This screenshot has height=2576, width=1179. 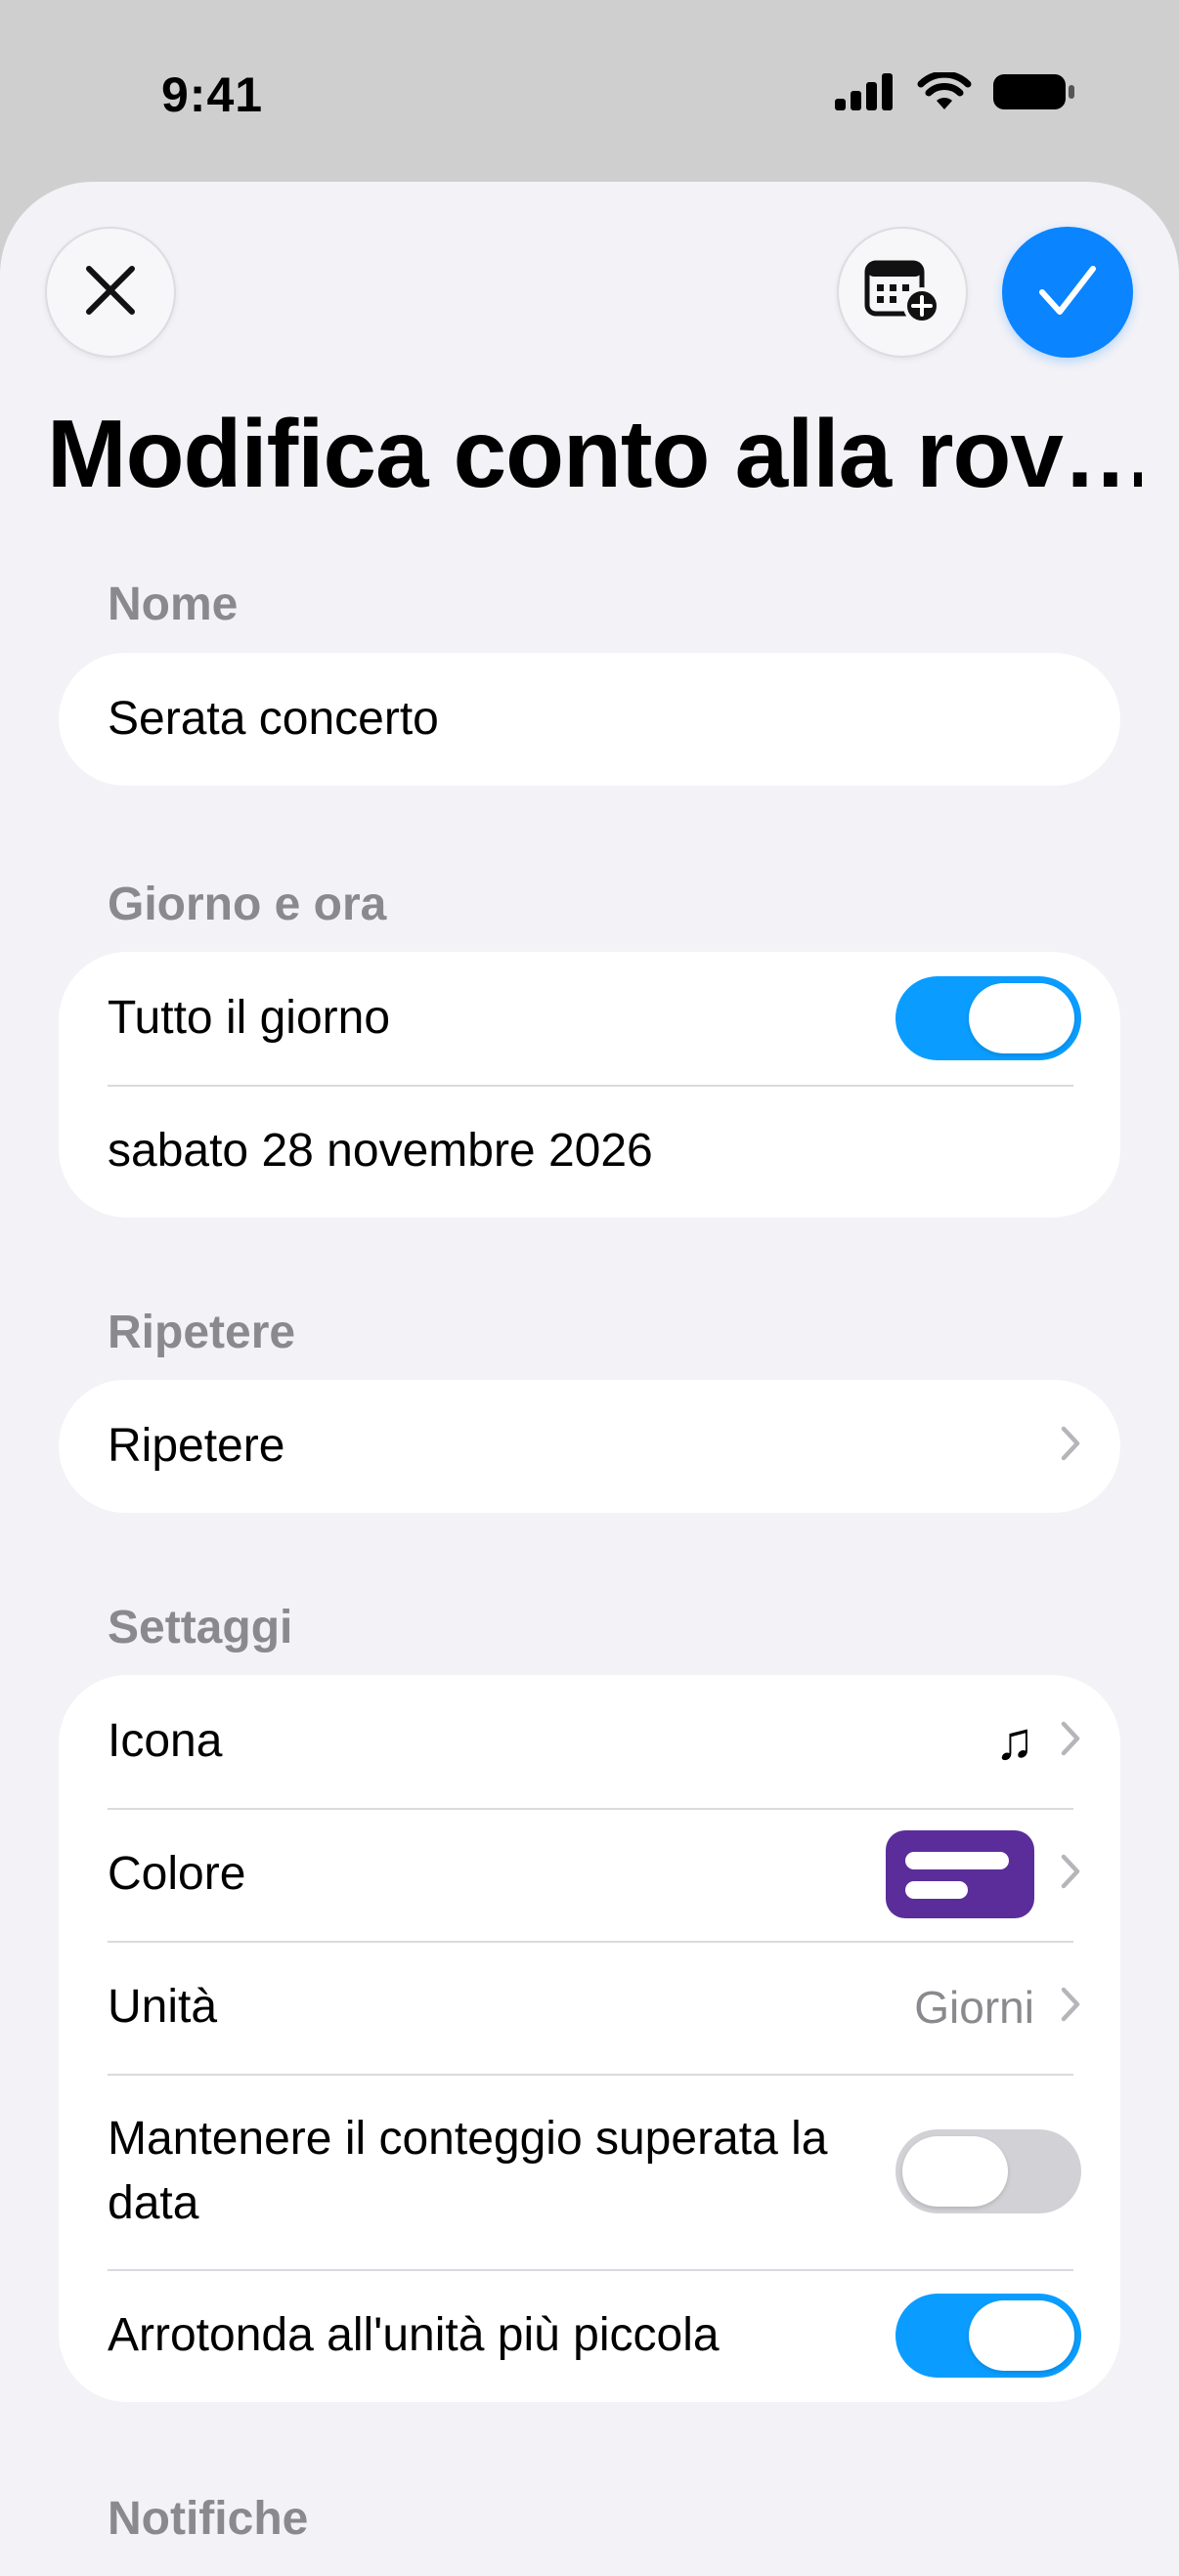 I want to click on repeat-label: Ripetere, so click(x=196, y=1446).